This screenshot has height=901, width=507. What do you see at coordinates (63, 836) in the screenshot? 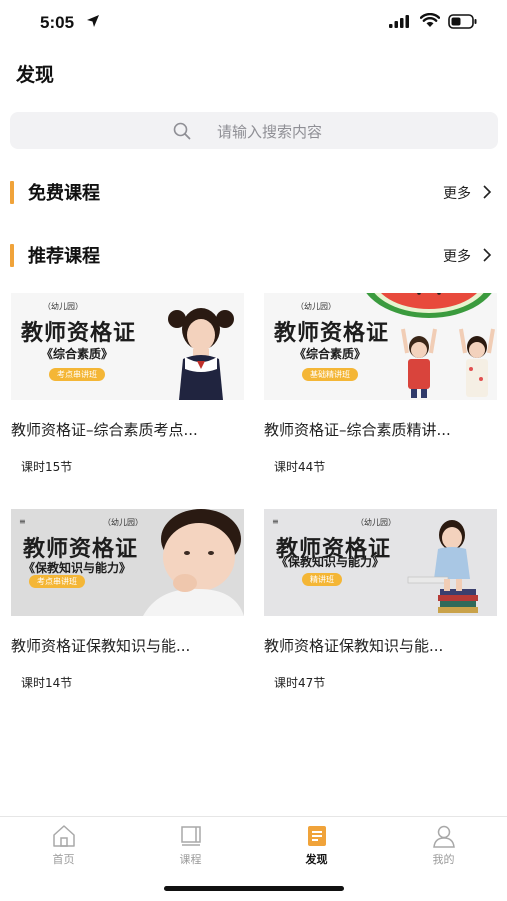
I see `home-icon` at bounding box center [63, 836].